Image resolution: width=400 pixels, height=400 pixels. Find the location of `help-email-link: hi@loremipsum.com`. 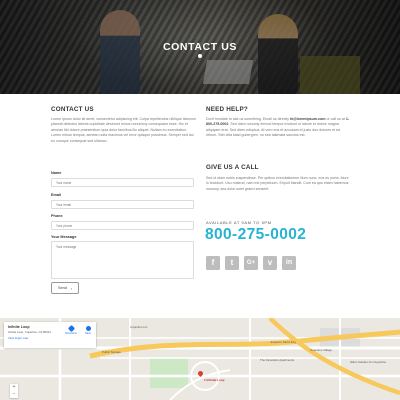

help-email-link: hi@loremipsum.com is located at coordinates (307, 119).